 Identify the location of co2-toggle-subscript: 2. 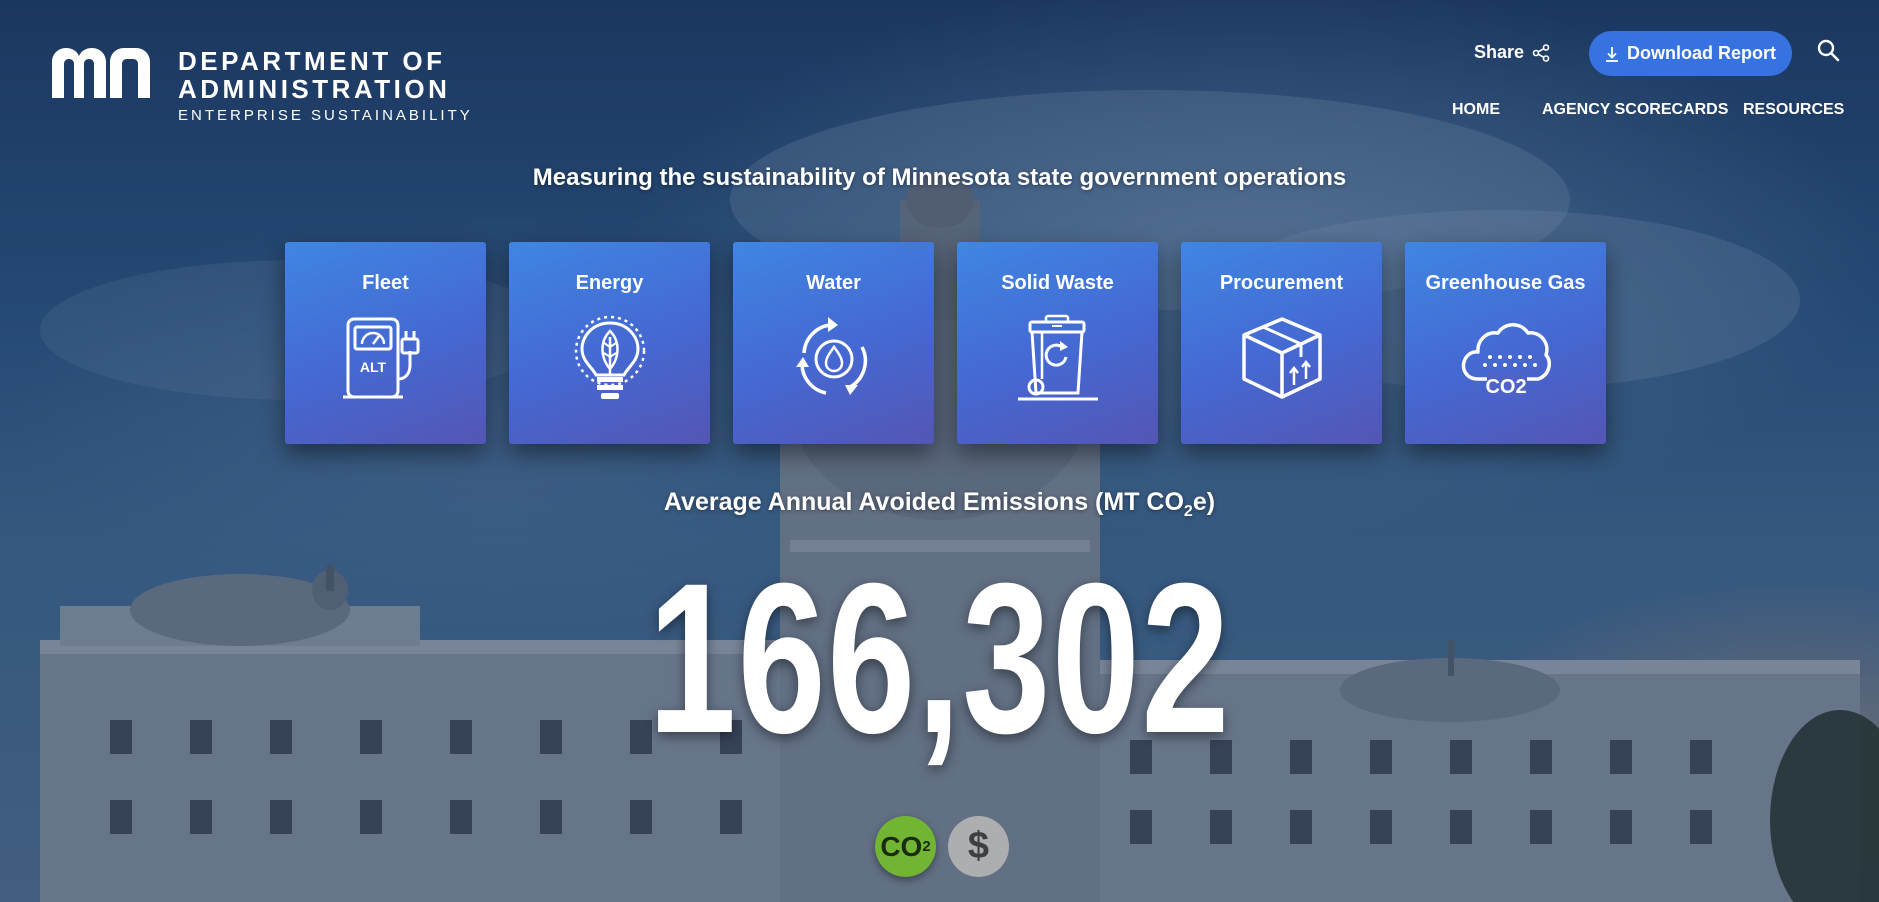
(926, 846).